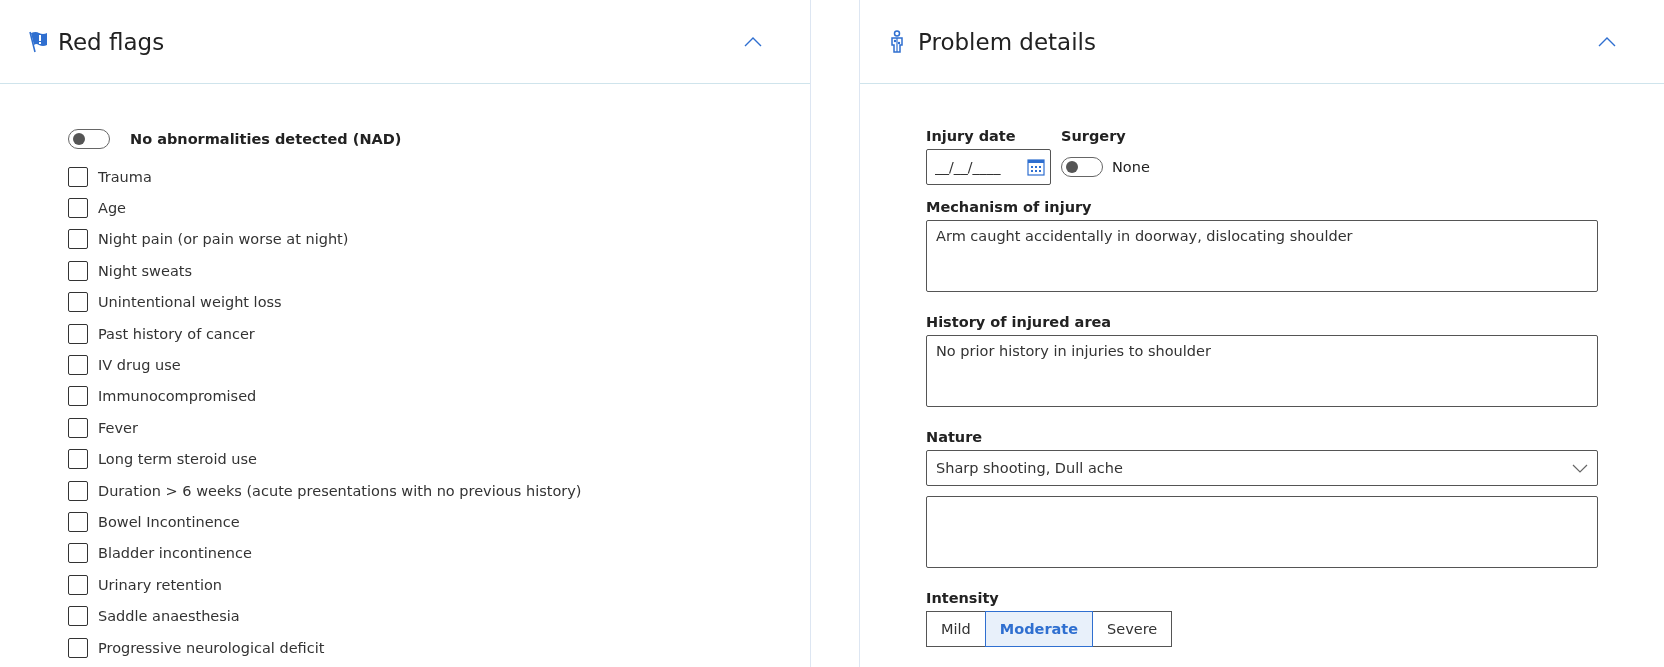  Describe the element at coordinates (176, 333) in the screenshot. I see `checkbox-label: Past history of cancer` at that location.